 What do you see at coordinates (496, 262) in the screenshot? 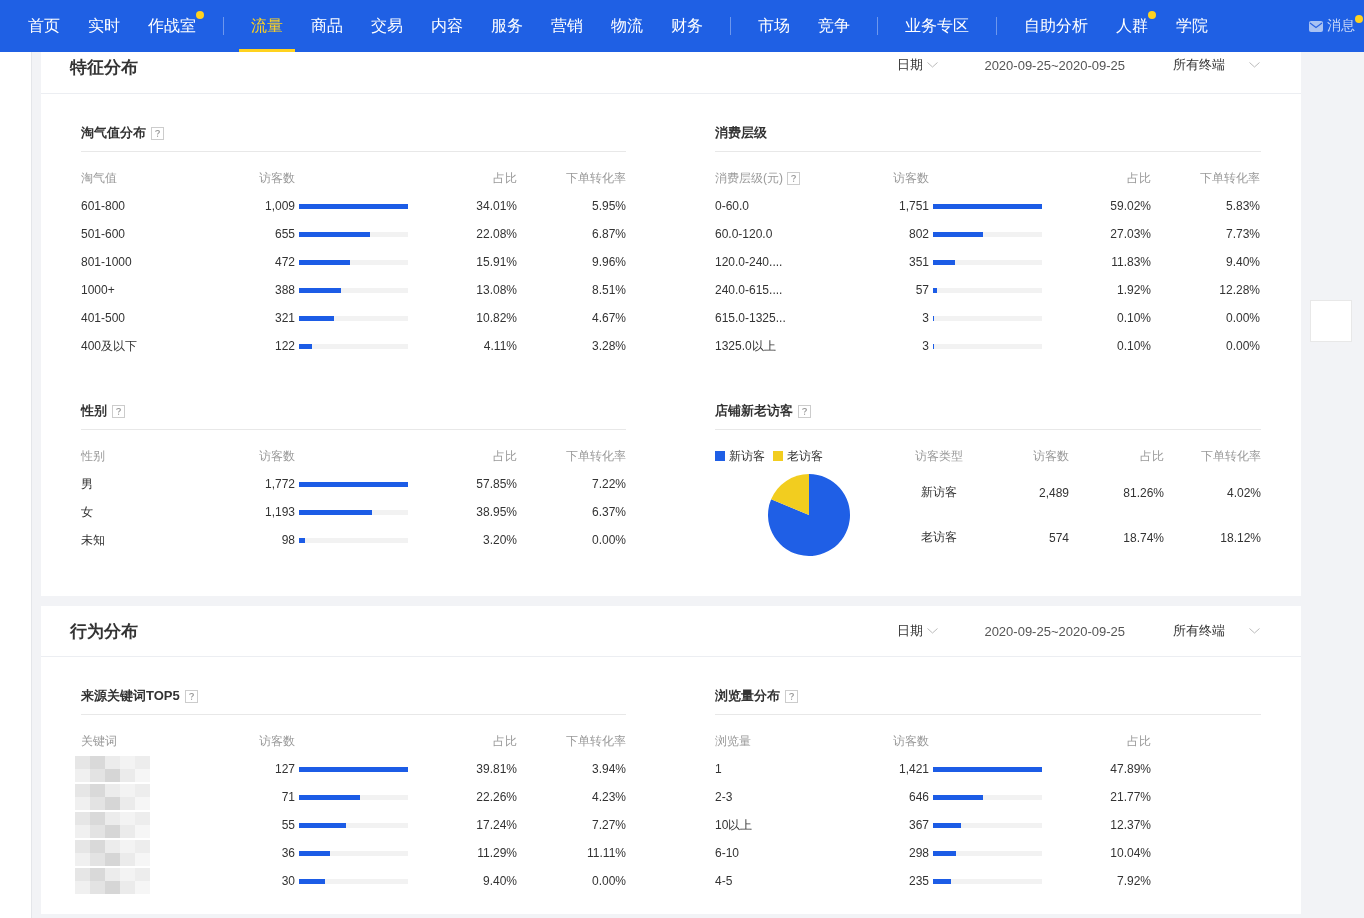
I see `table-cell-text: 15.91%` at bounding box center [496, 262].